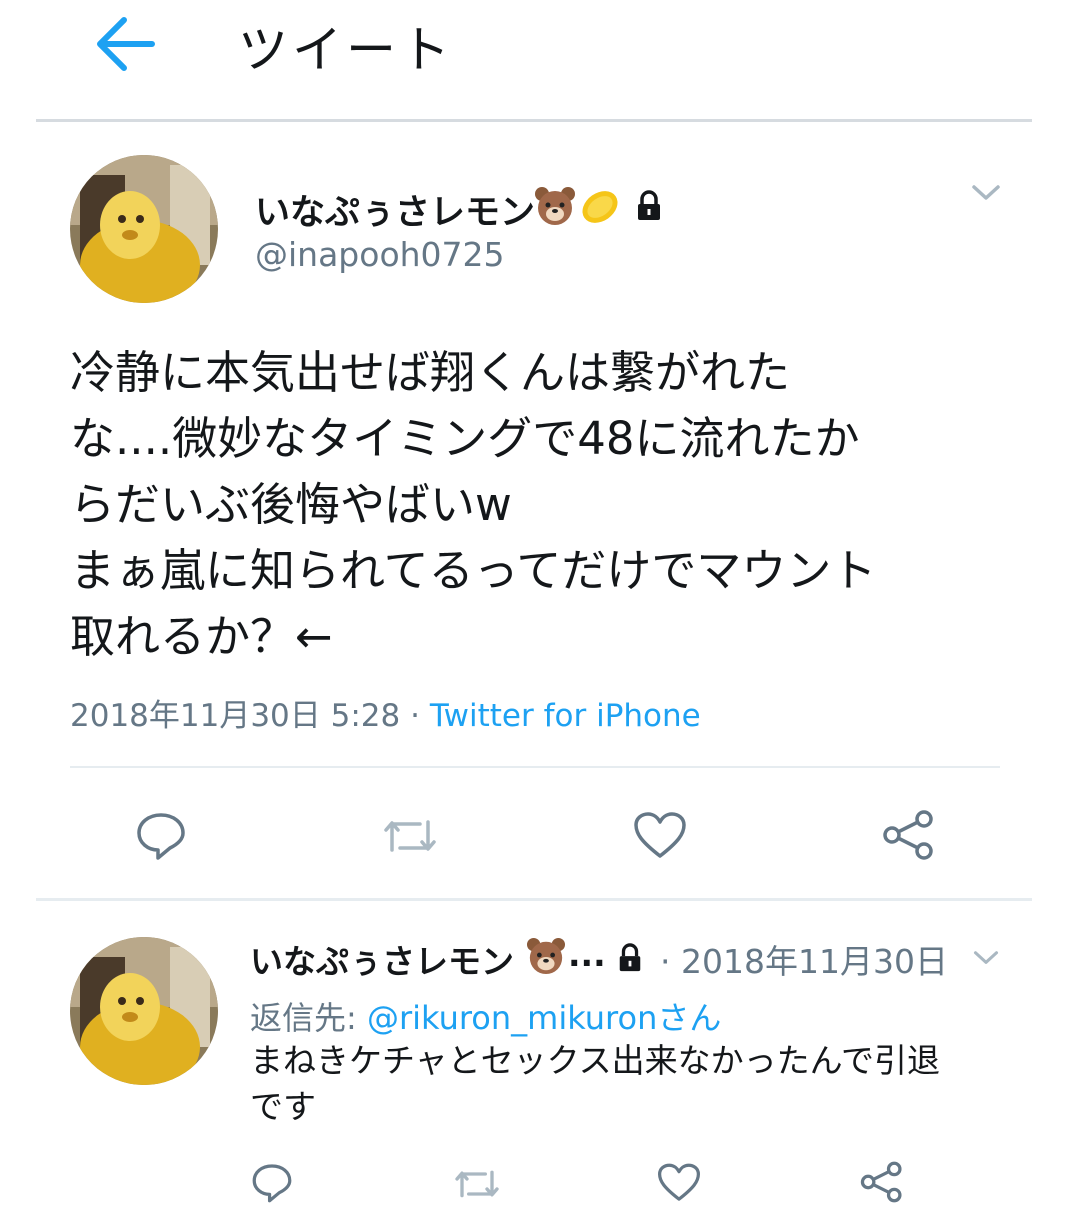 This screenshot has height=1214, width=1075. What do you see at coordinates (380, 254) in the screenshot?
I see `user-handle: @inapooh0725` at bounding box center [380, 254].